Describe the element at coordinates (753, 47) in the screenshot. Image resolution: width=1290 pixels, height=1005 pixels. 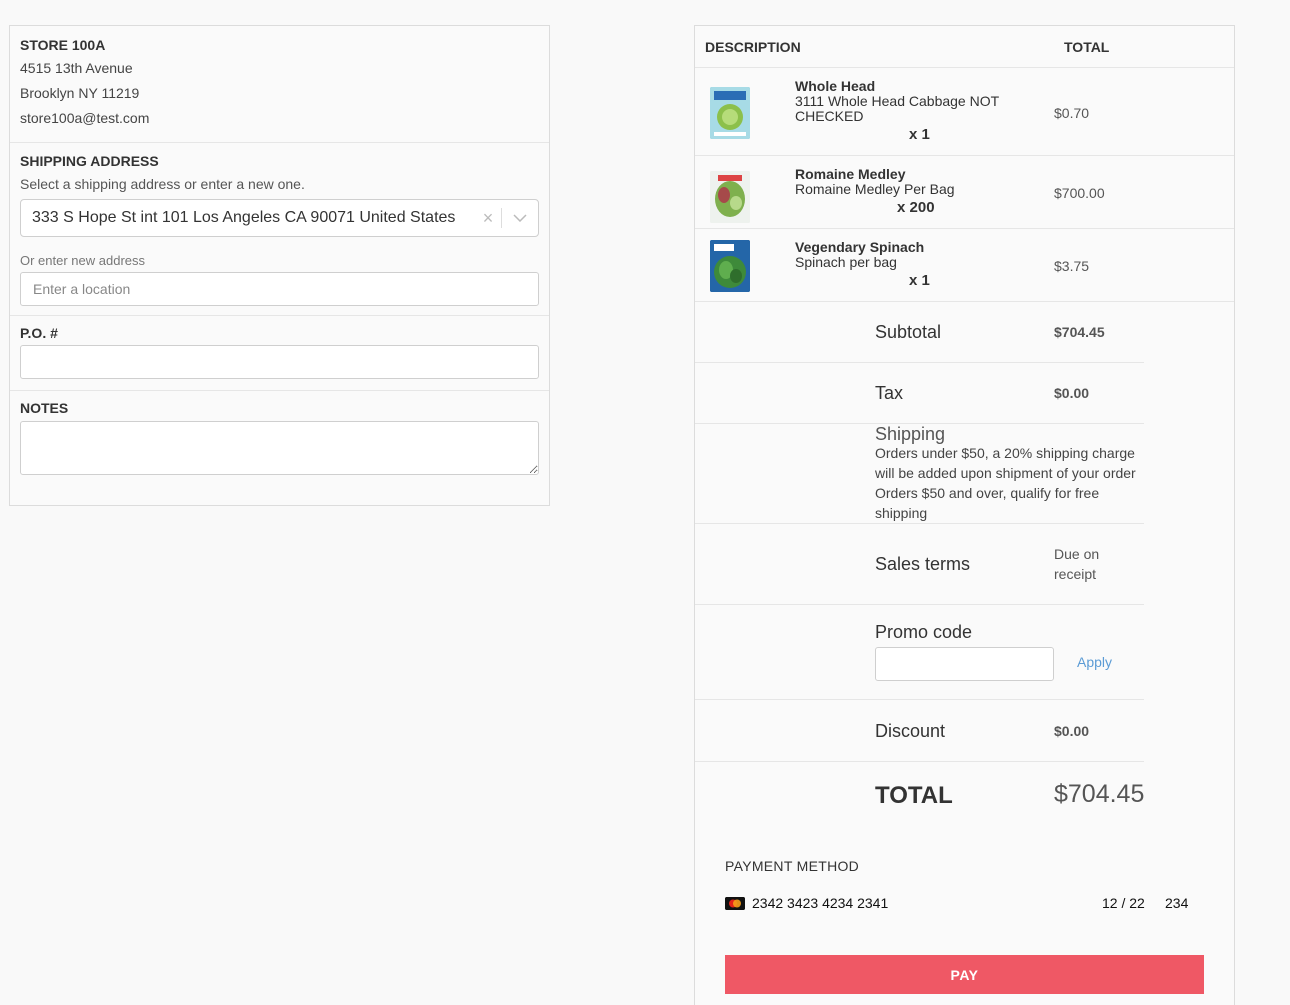
I see `description-header: DESCRIPTION` at that location.